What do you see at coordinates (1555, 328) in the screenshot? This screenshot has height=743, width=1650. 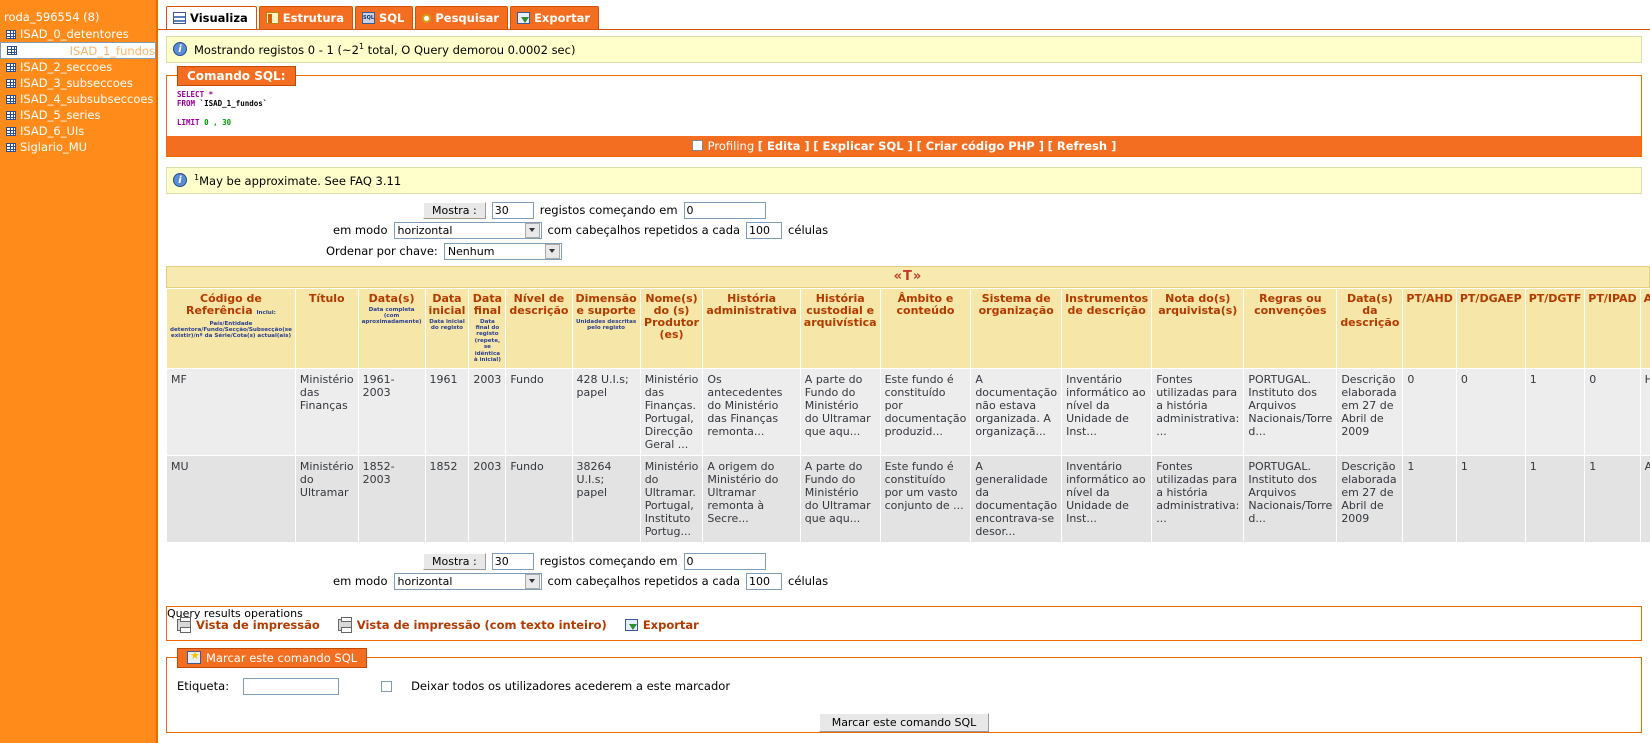 I see `column-header-pt-dgtf: PT/DGTF` at bounding box center [1555, 328].